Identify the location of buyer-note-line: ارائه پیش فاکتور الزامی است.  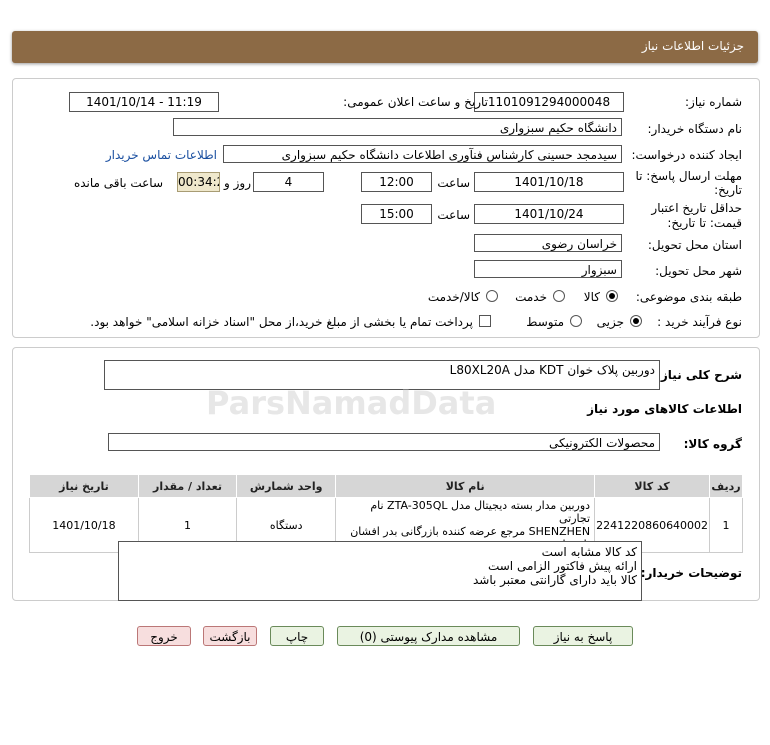
(562, 566).